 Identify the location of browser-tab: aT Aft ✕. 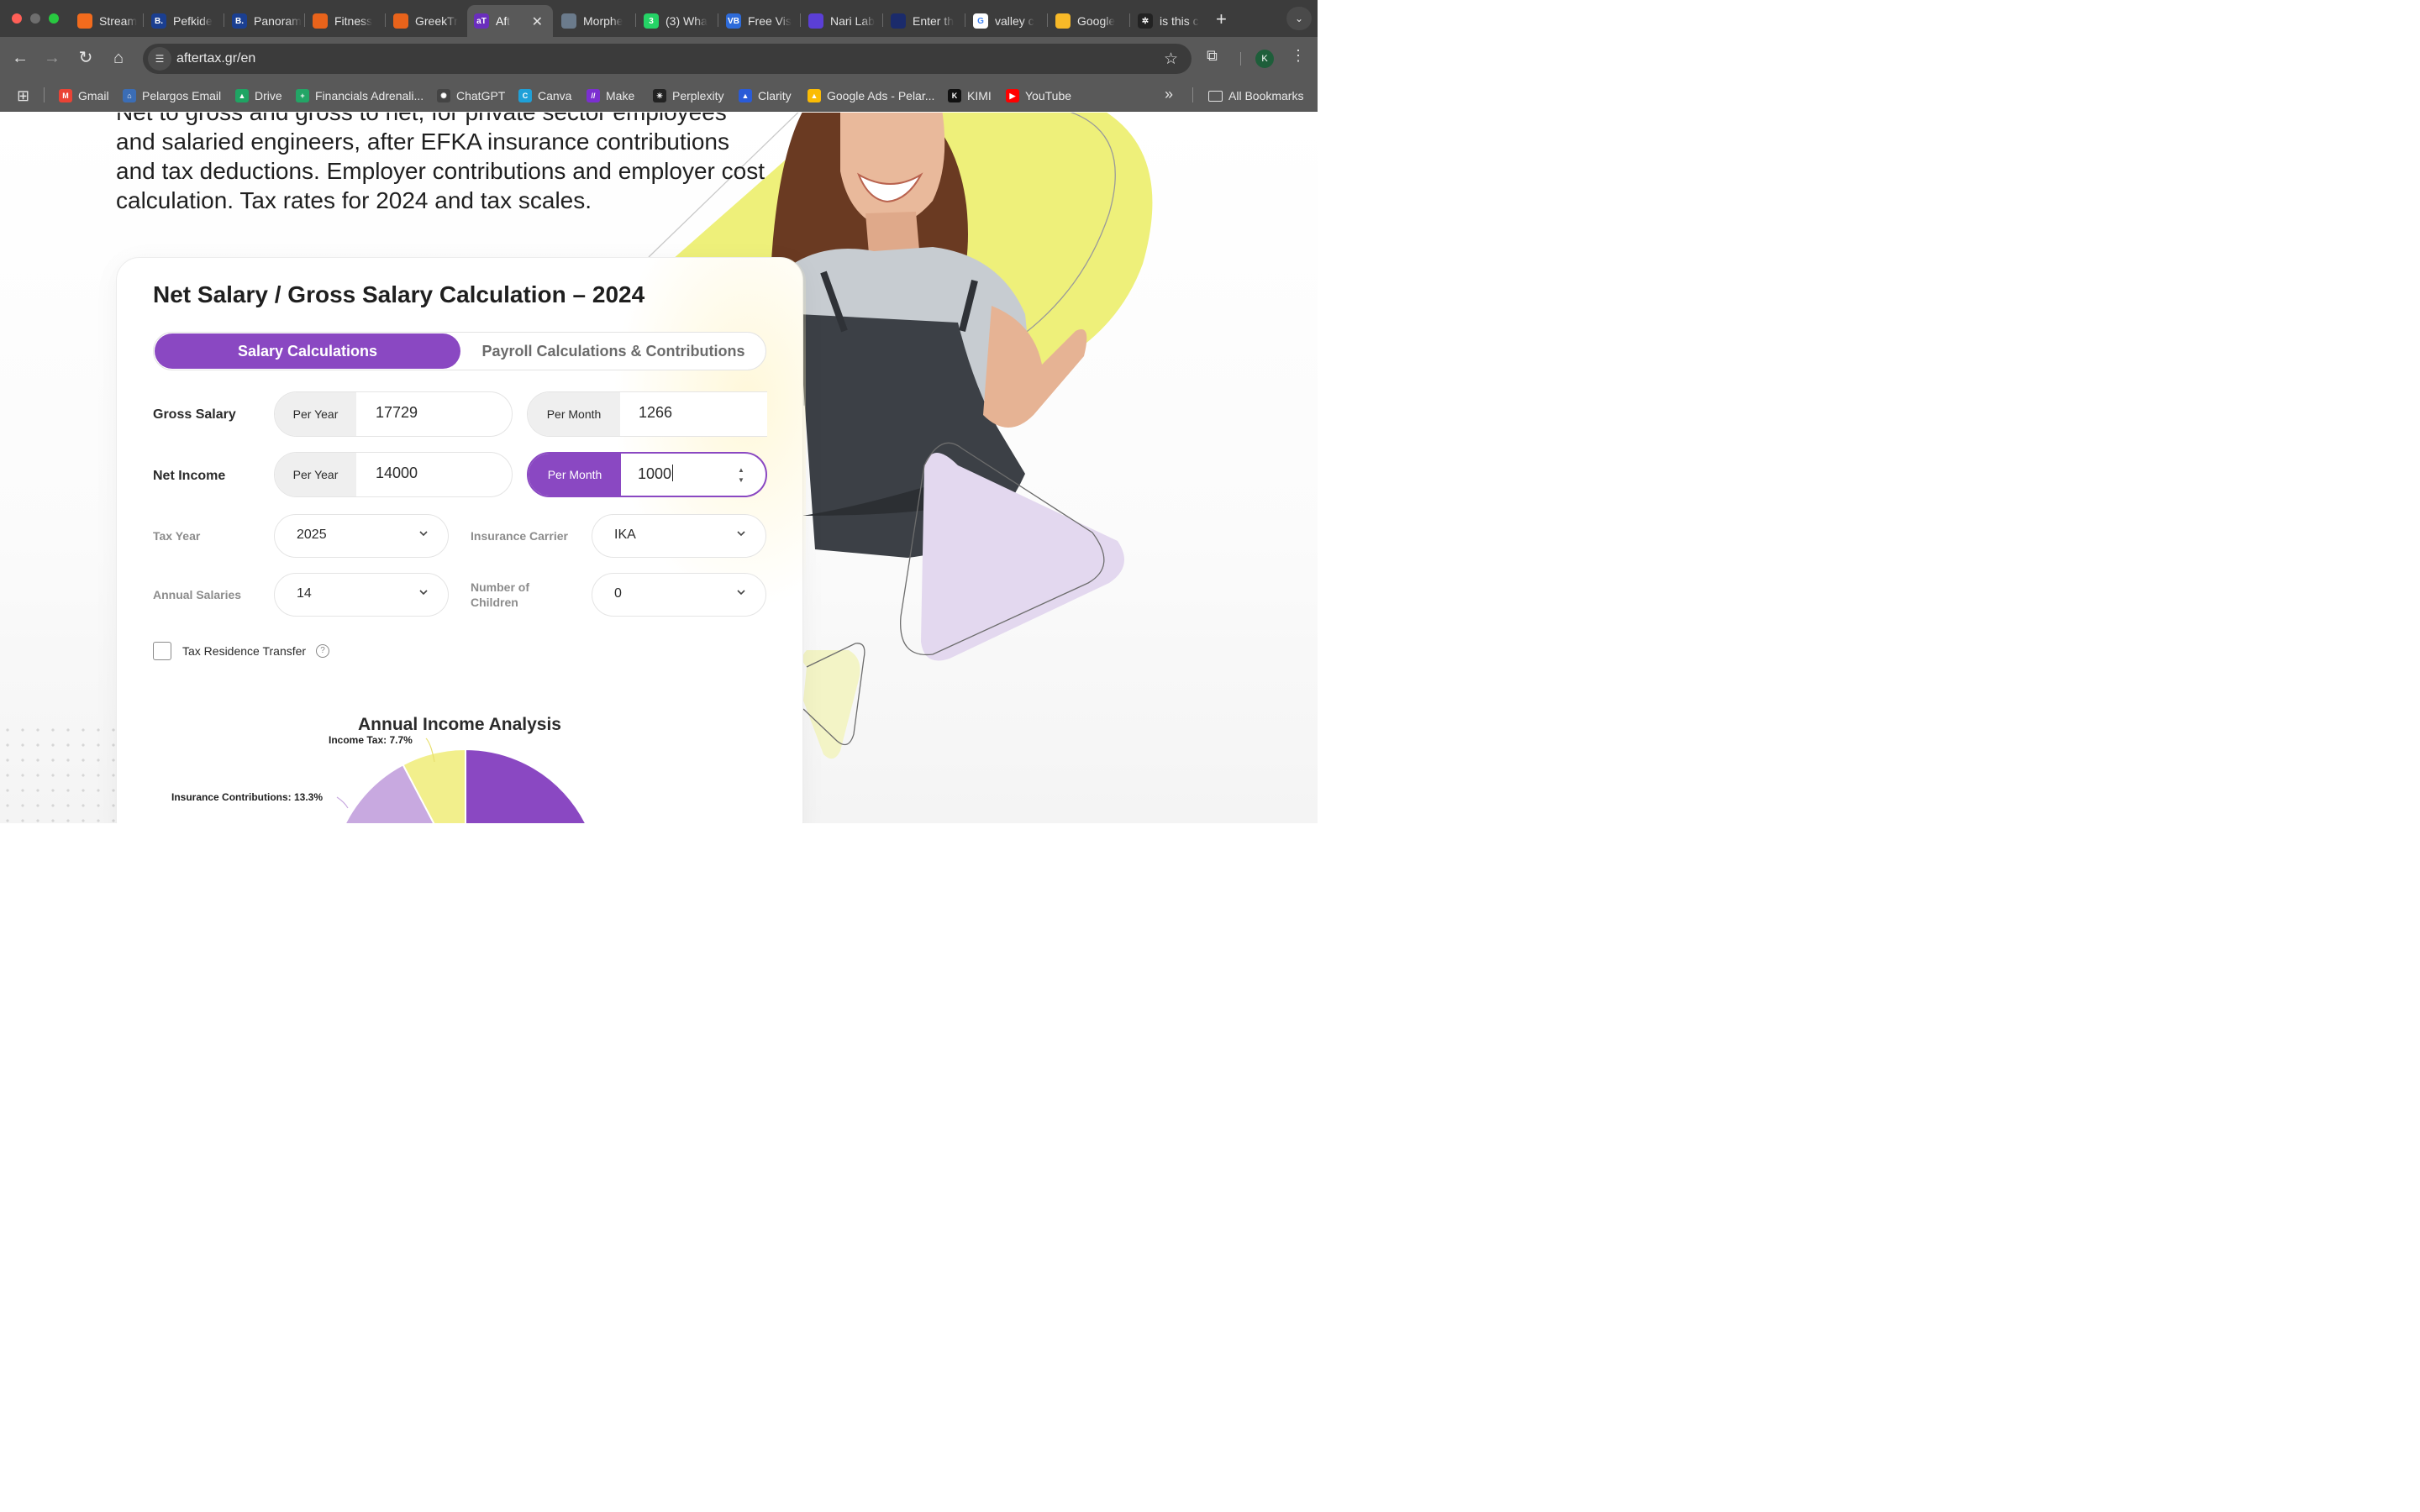
(510, 21).